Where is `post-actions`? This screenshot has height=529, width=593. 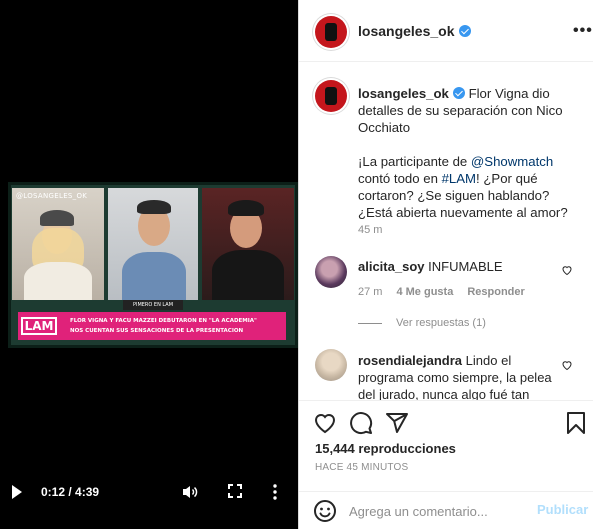 post-actions is located at coordinates (446, 417).